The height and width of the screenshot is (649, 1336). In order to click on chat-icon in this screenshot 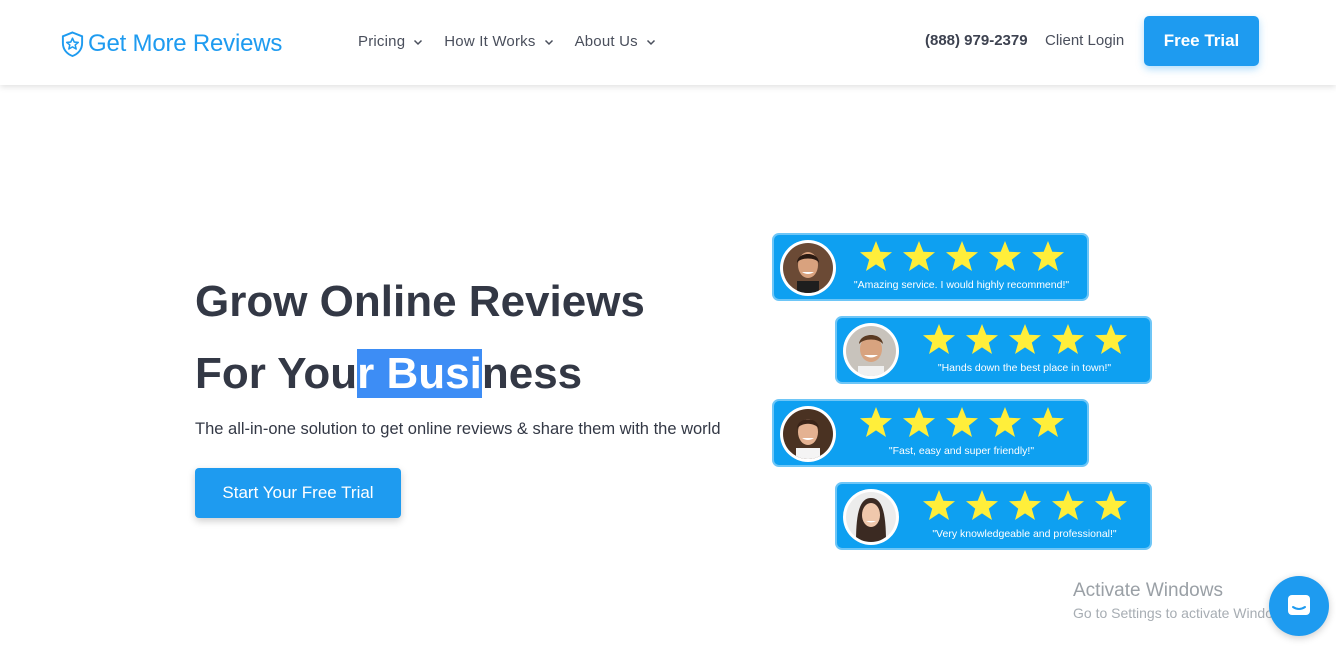, I will do `click(1299, 605)`.